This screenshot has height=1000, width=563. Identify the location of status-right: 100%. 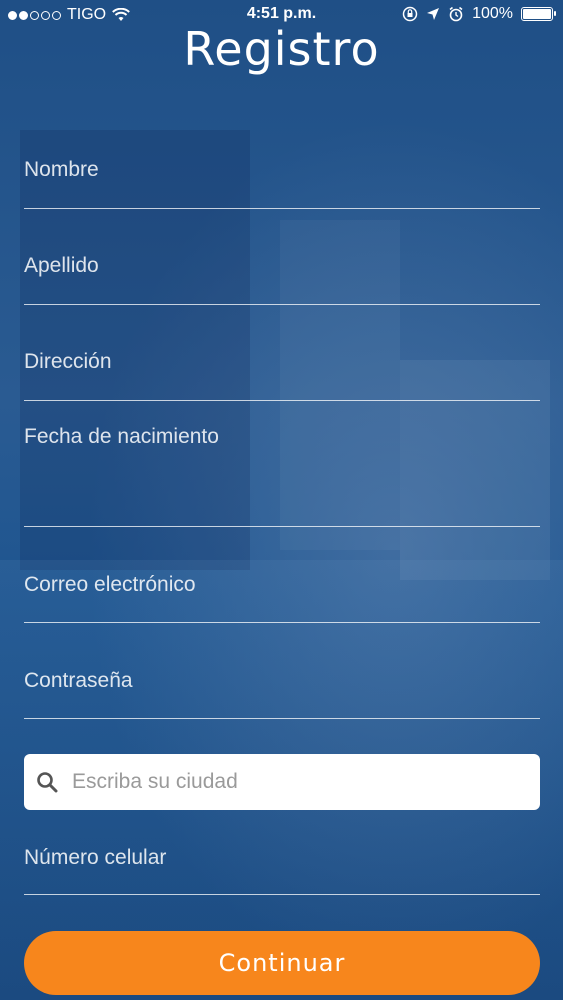
(479, 14).